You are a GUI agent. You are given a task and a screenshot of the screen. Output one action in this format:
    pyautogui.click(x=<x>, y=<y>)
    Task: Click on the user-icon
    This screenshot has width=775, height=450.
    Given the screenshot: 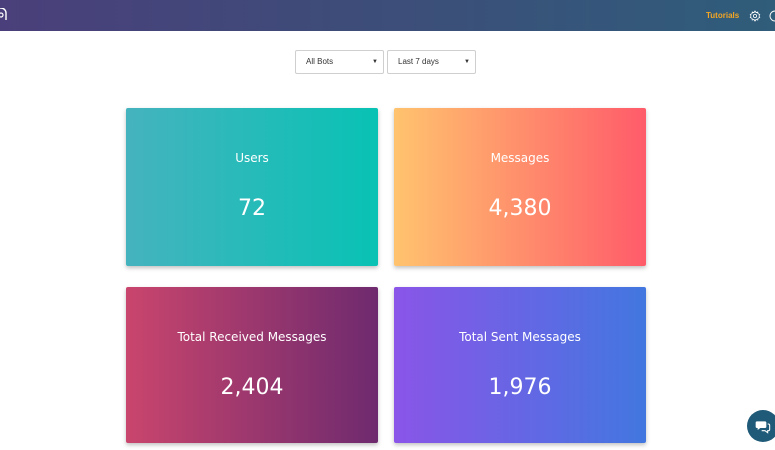 What is the action you would take?
    pyautogui.click(x=772, y=16)
    